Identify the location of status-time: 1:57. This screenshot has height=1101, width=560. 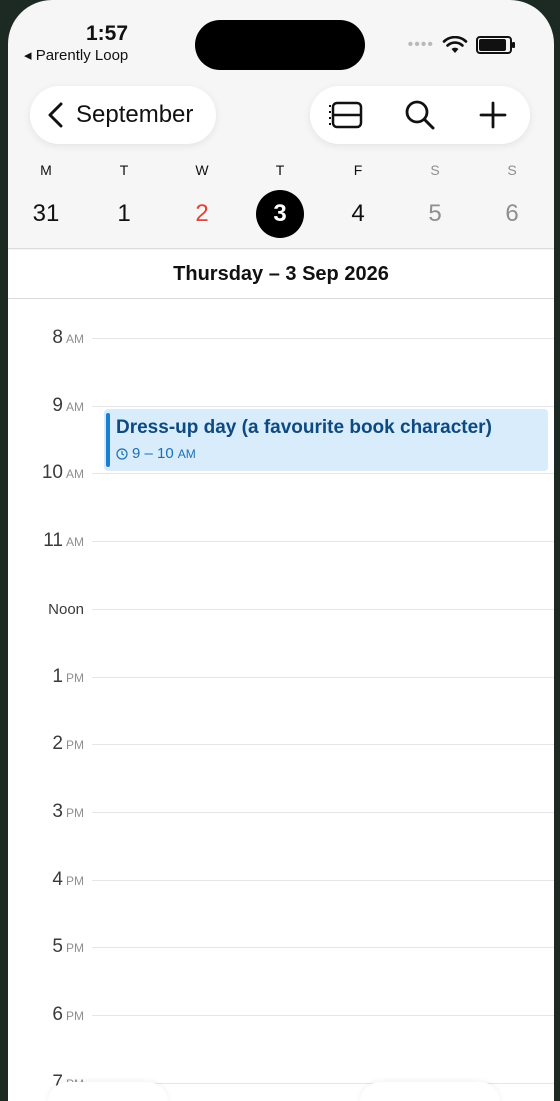
(107, 33).